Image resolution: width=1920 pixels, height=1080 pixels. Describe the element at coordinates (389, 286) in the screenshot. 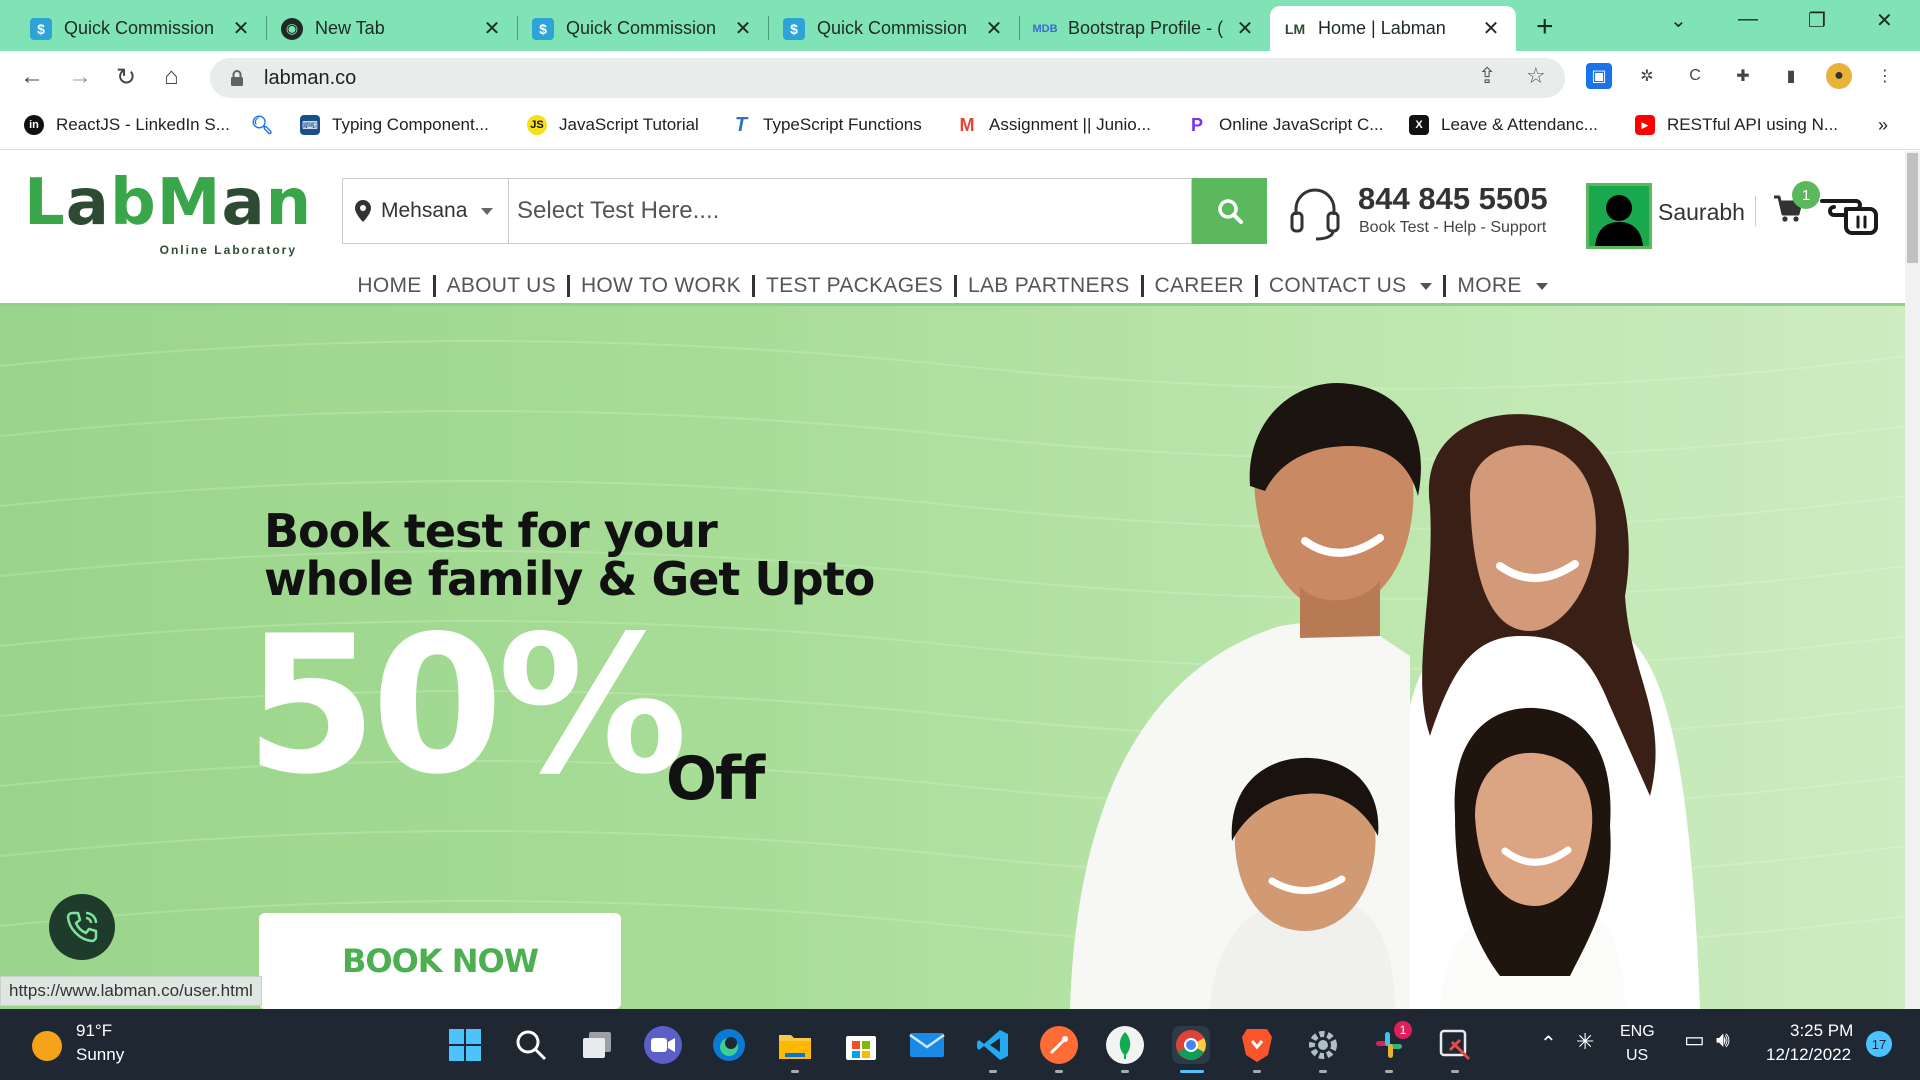

I see `nav-home: HOME` at that location.